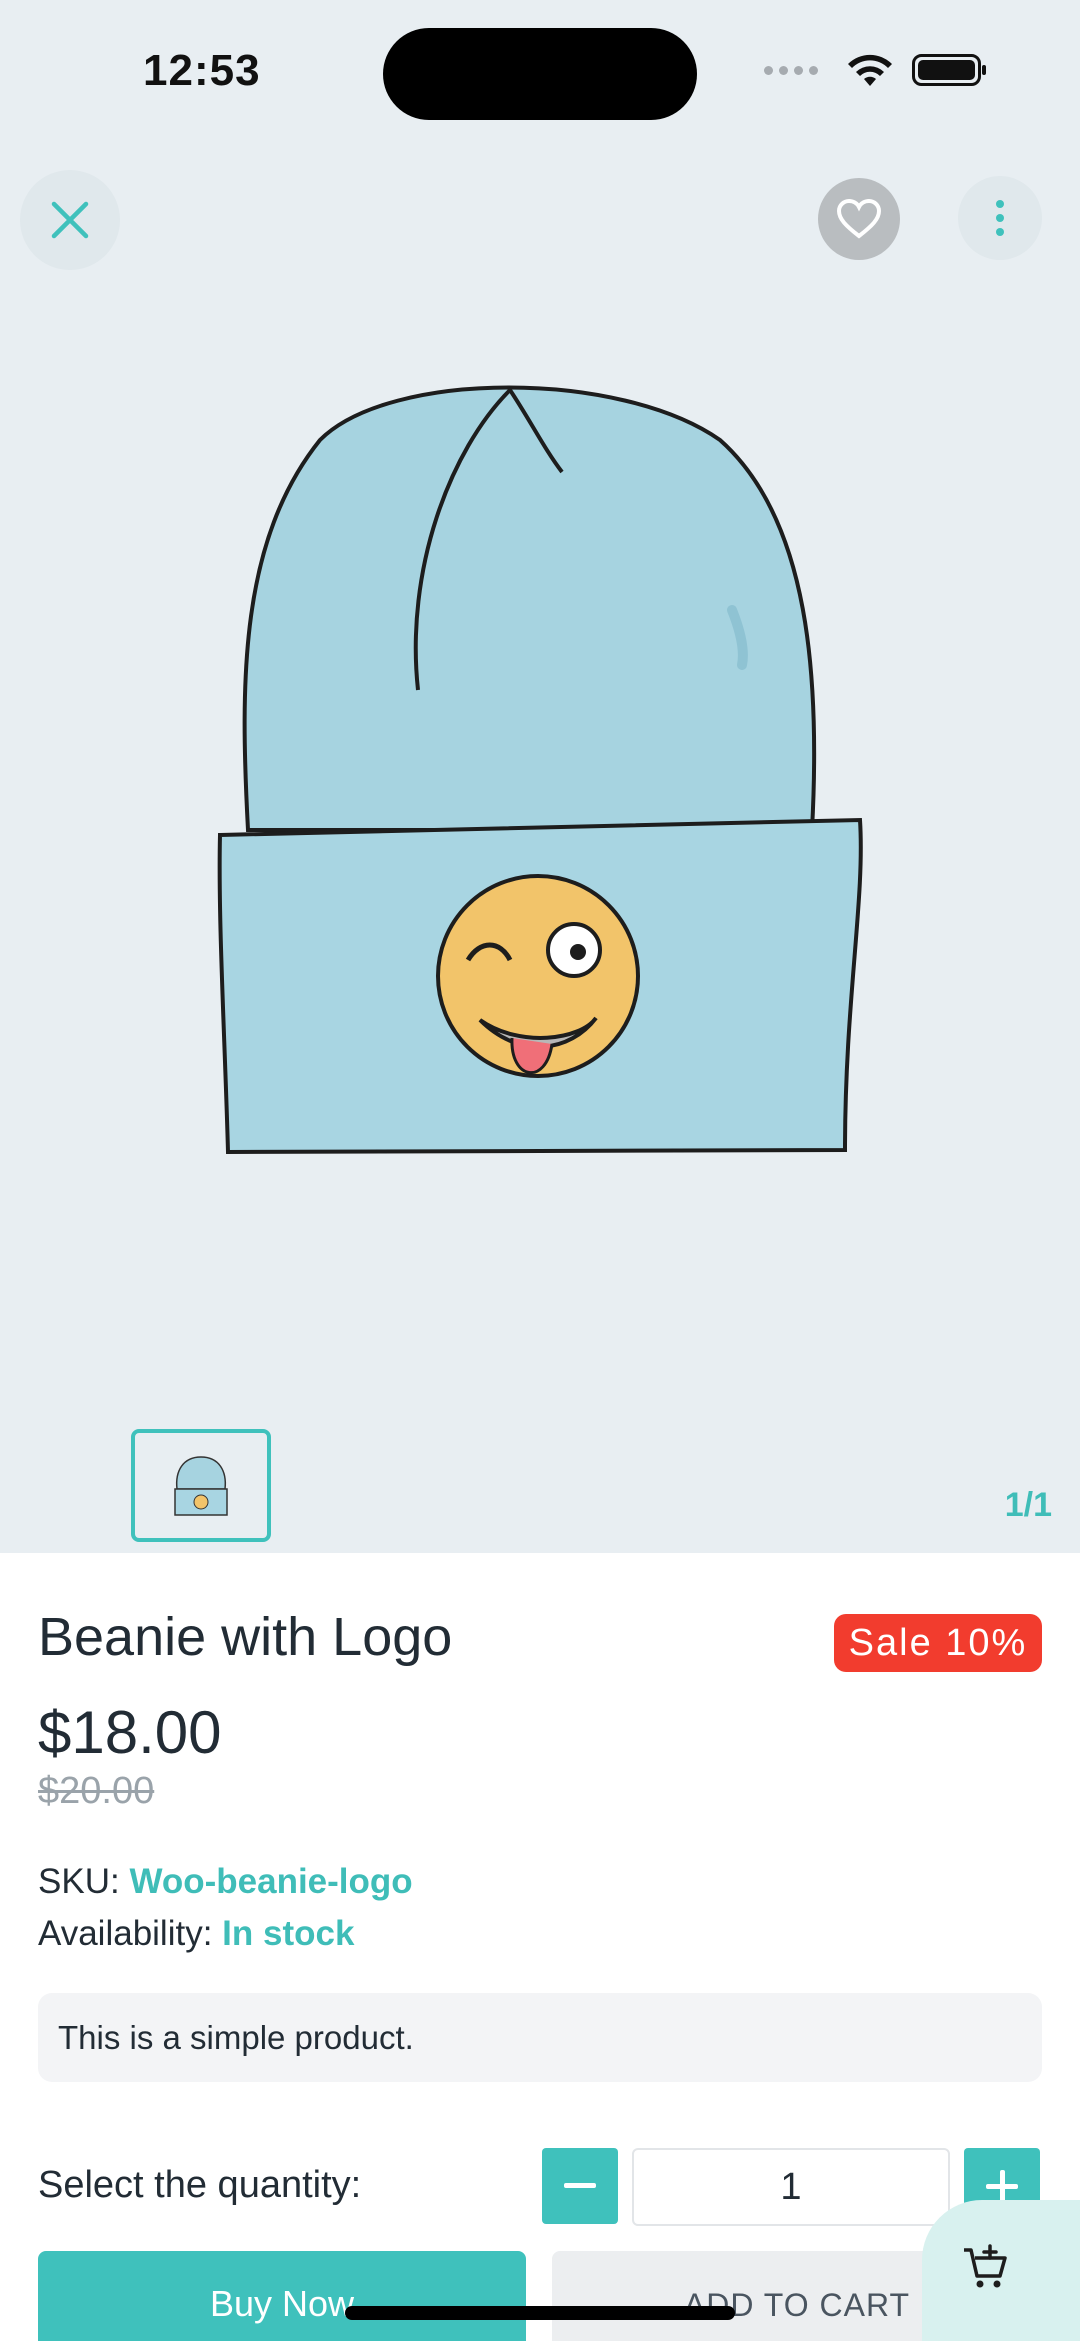 The height and width of the screenshot is (2341, 1080). I want to click on quantity-input: 1, so click(791, 2187).